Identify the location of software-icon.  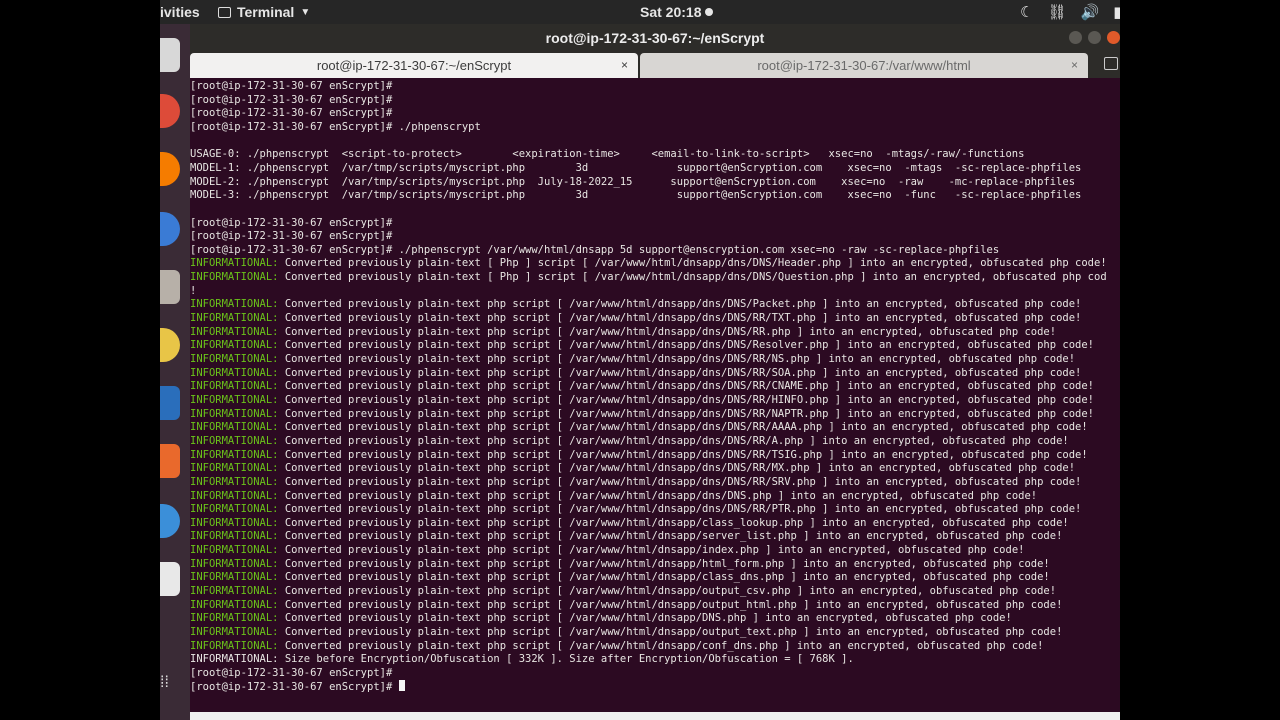
(170, 461).